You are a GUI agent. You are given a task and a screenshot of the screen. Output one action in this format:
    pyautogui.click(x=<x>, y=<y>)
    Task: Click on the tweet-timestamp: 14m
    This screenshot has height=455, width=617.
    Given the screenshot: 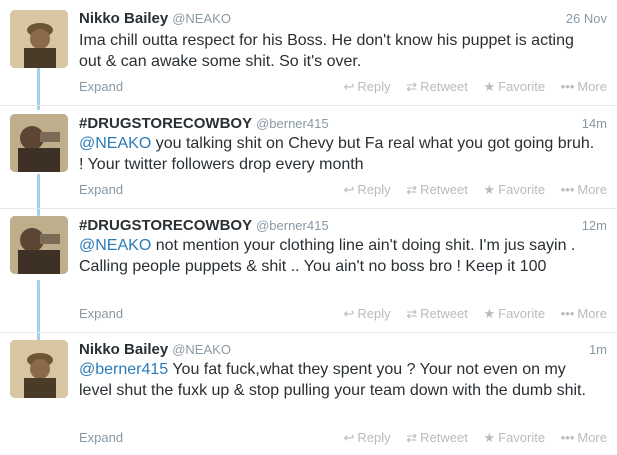 What is the action you would take?
    pyautogui.click(x=594, y=123)
    